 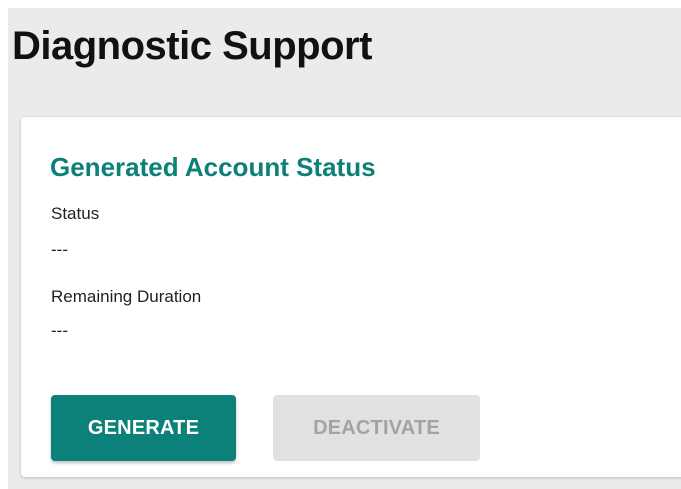 What do you see at coordinates (59, 249) in the screenshot?
I see `status-value: ---` at bounding box center [59, 249].